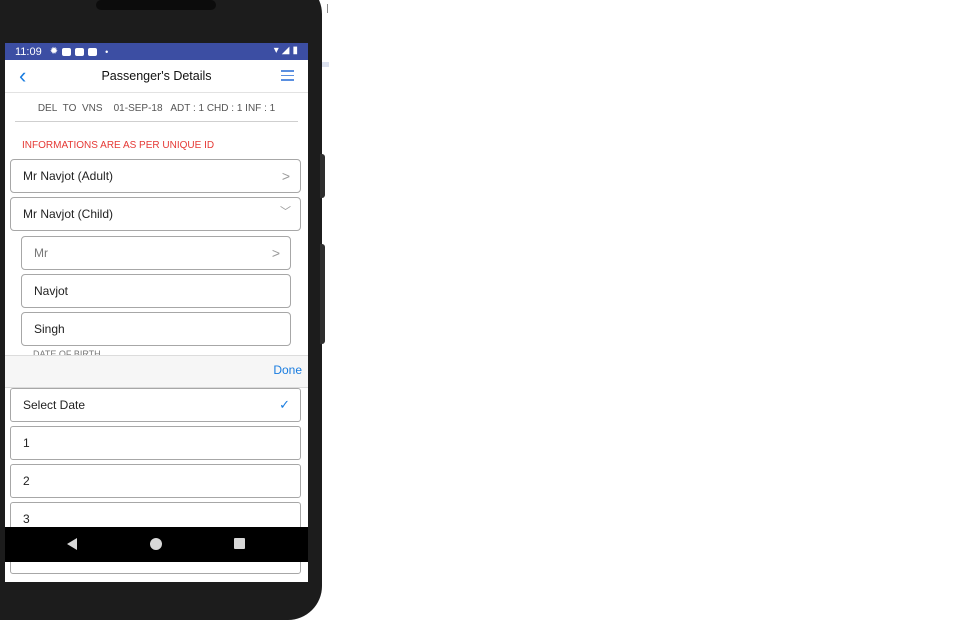  What do you see at coordinates (26, 443) in the screenshot?
I see `option-label: 1` at bounding box center [26, 443].